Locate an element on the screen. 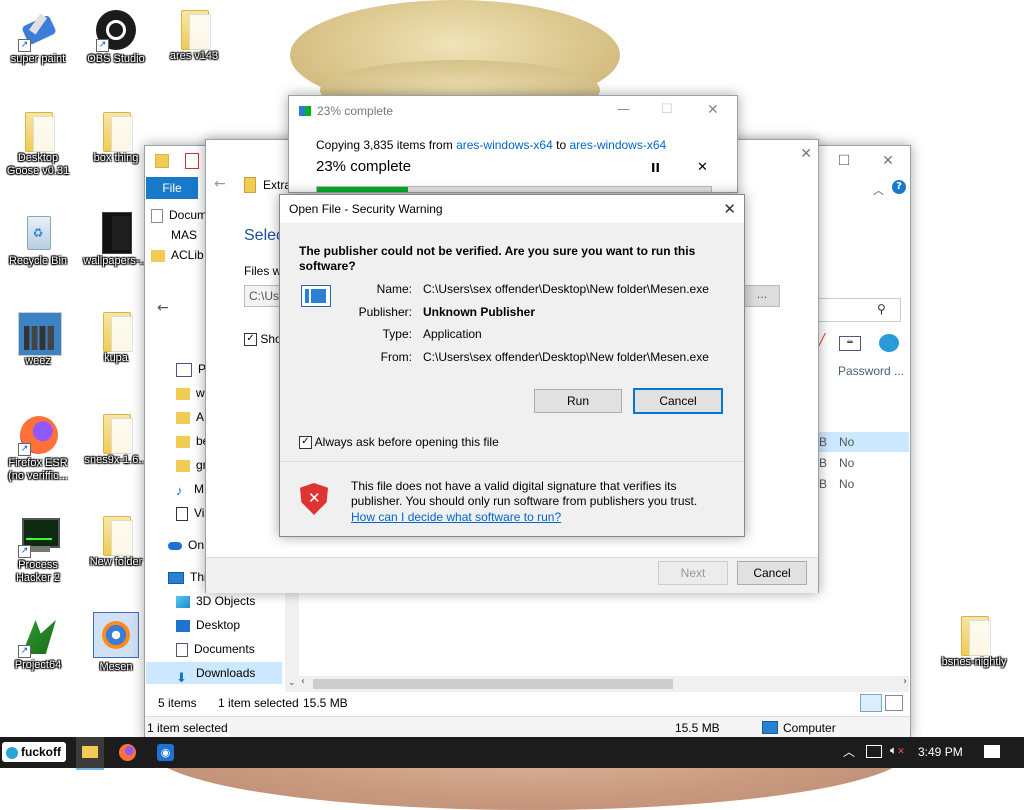  quick-item: MAS is located at coordinates (179, 238).